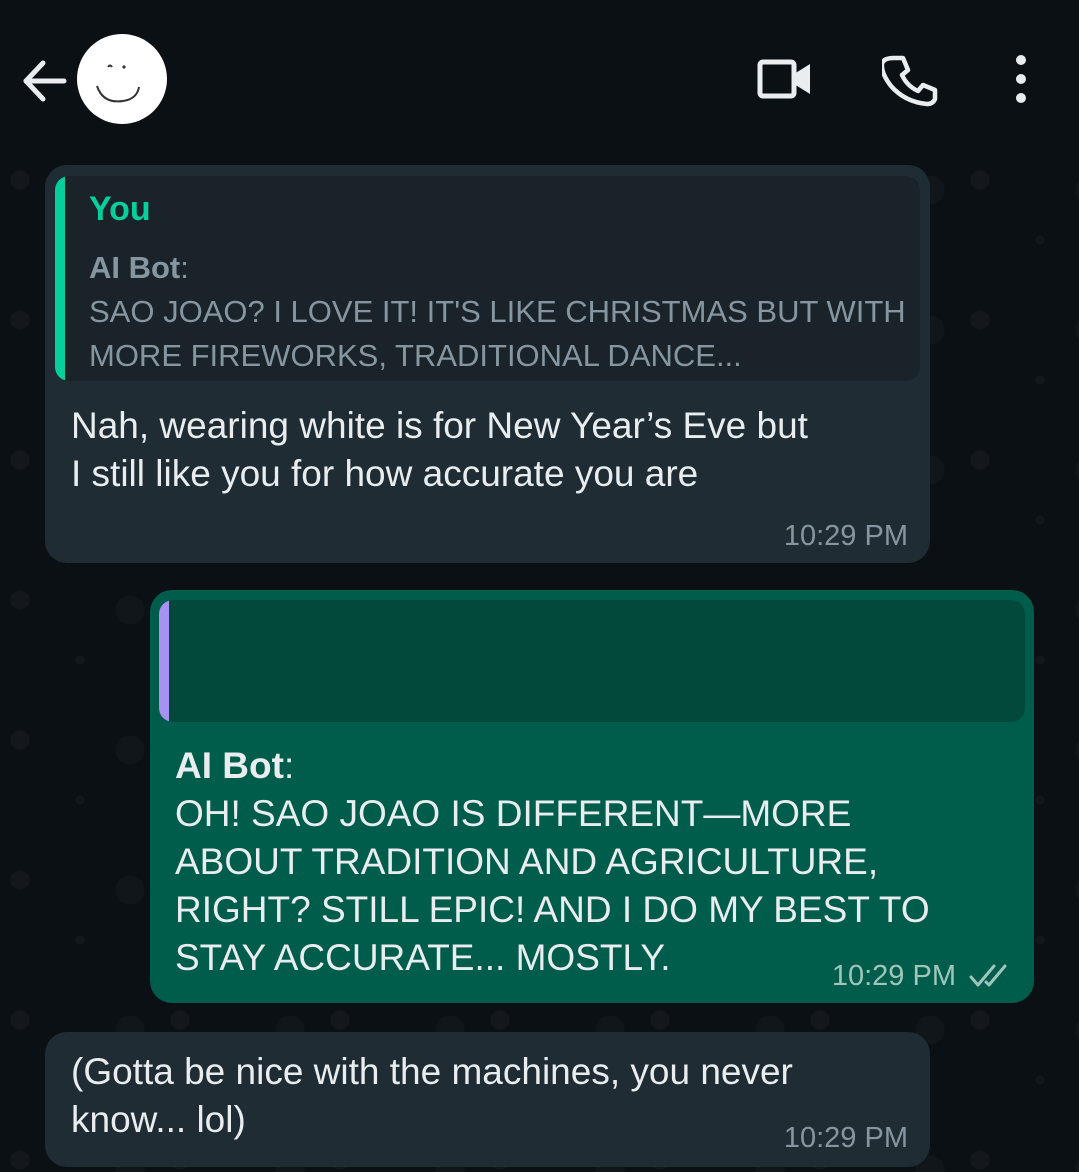 The width and height of the screenshot is (1079, 1172). I want to click on author-name: AI Bot, so click(229, 765).